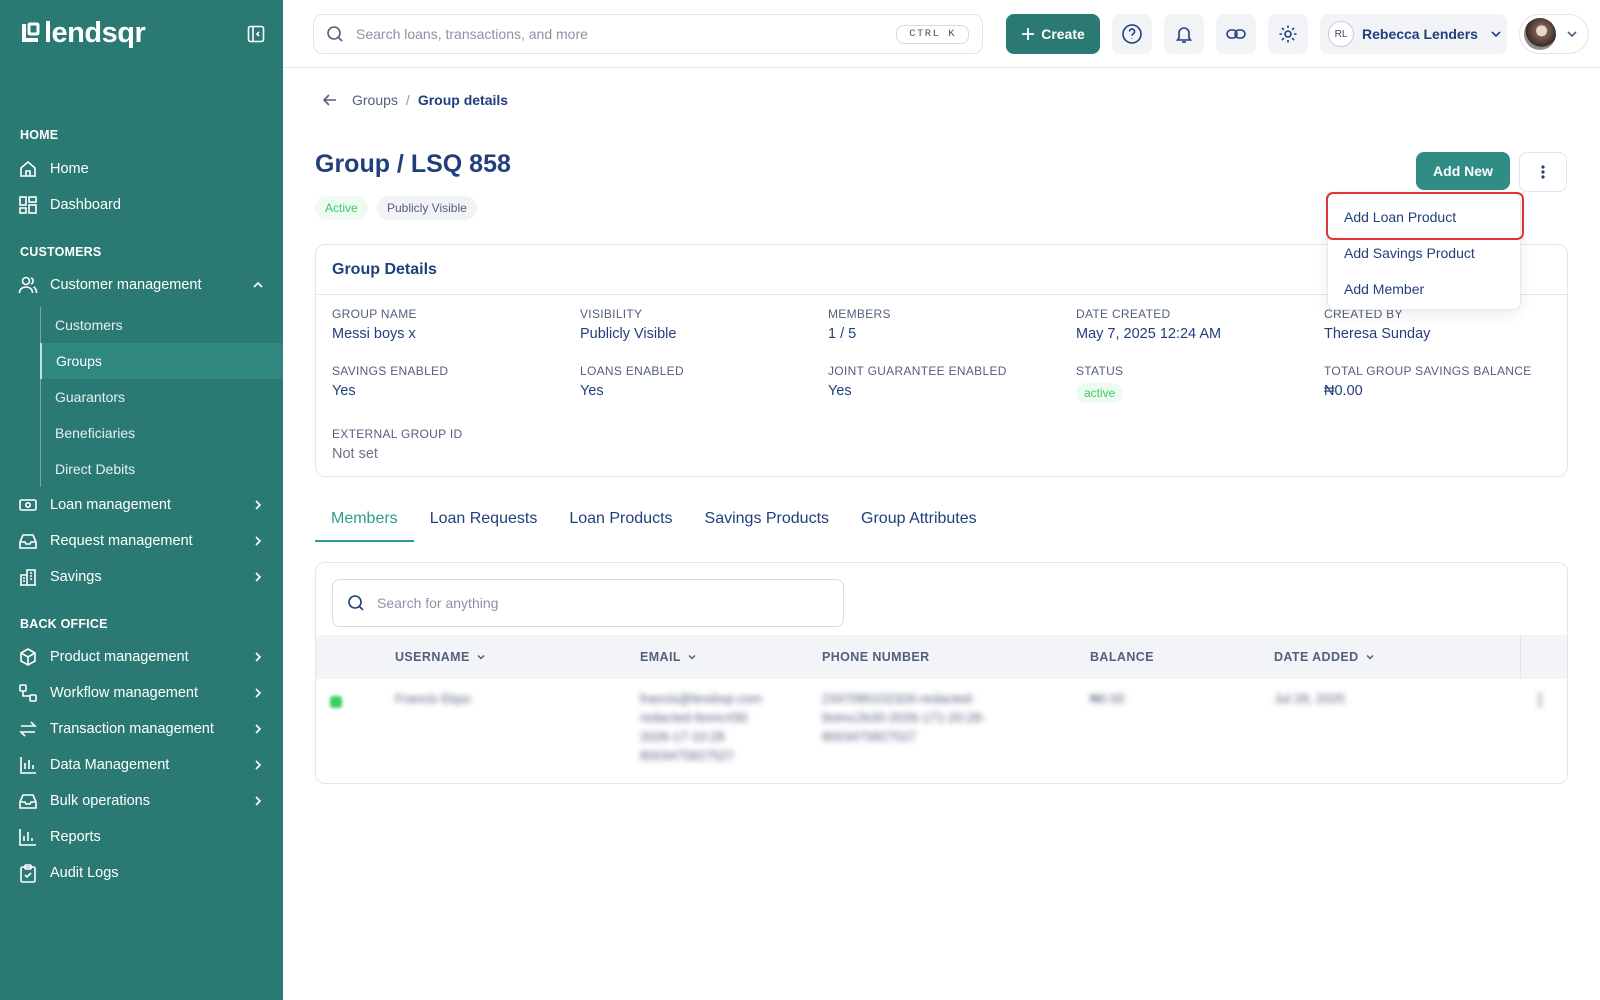 This screenshot has width=1600, height=1000. I want to click on transfer-icon, so click(28, 729).